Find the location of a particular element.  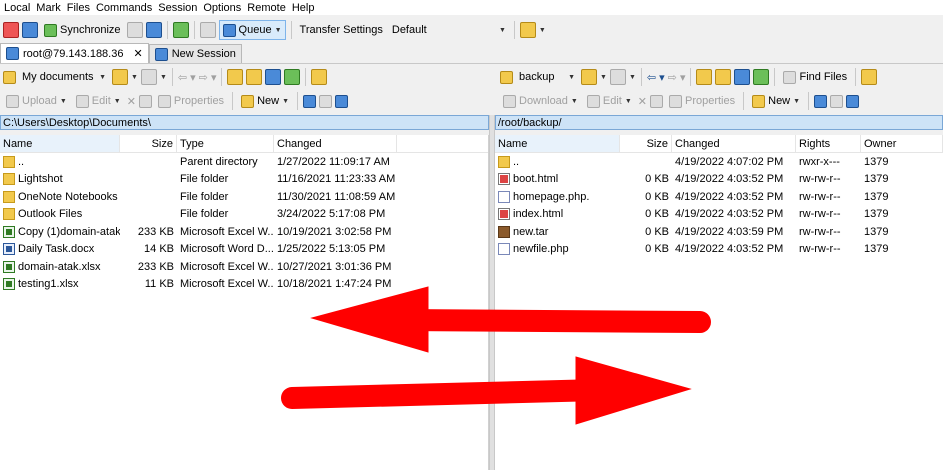

right-arrow-head is located at coordinates (633, 390).